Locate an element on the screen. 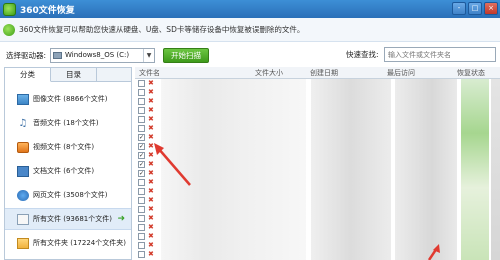 The image size is (500, 260). window-title: 360文件恢复 is located at coordinates (47, 10).